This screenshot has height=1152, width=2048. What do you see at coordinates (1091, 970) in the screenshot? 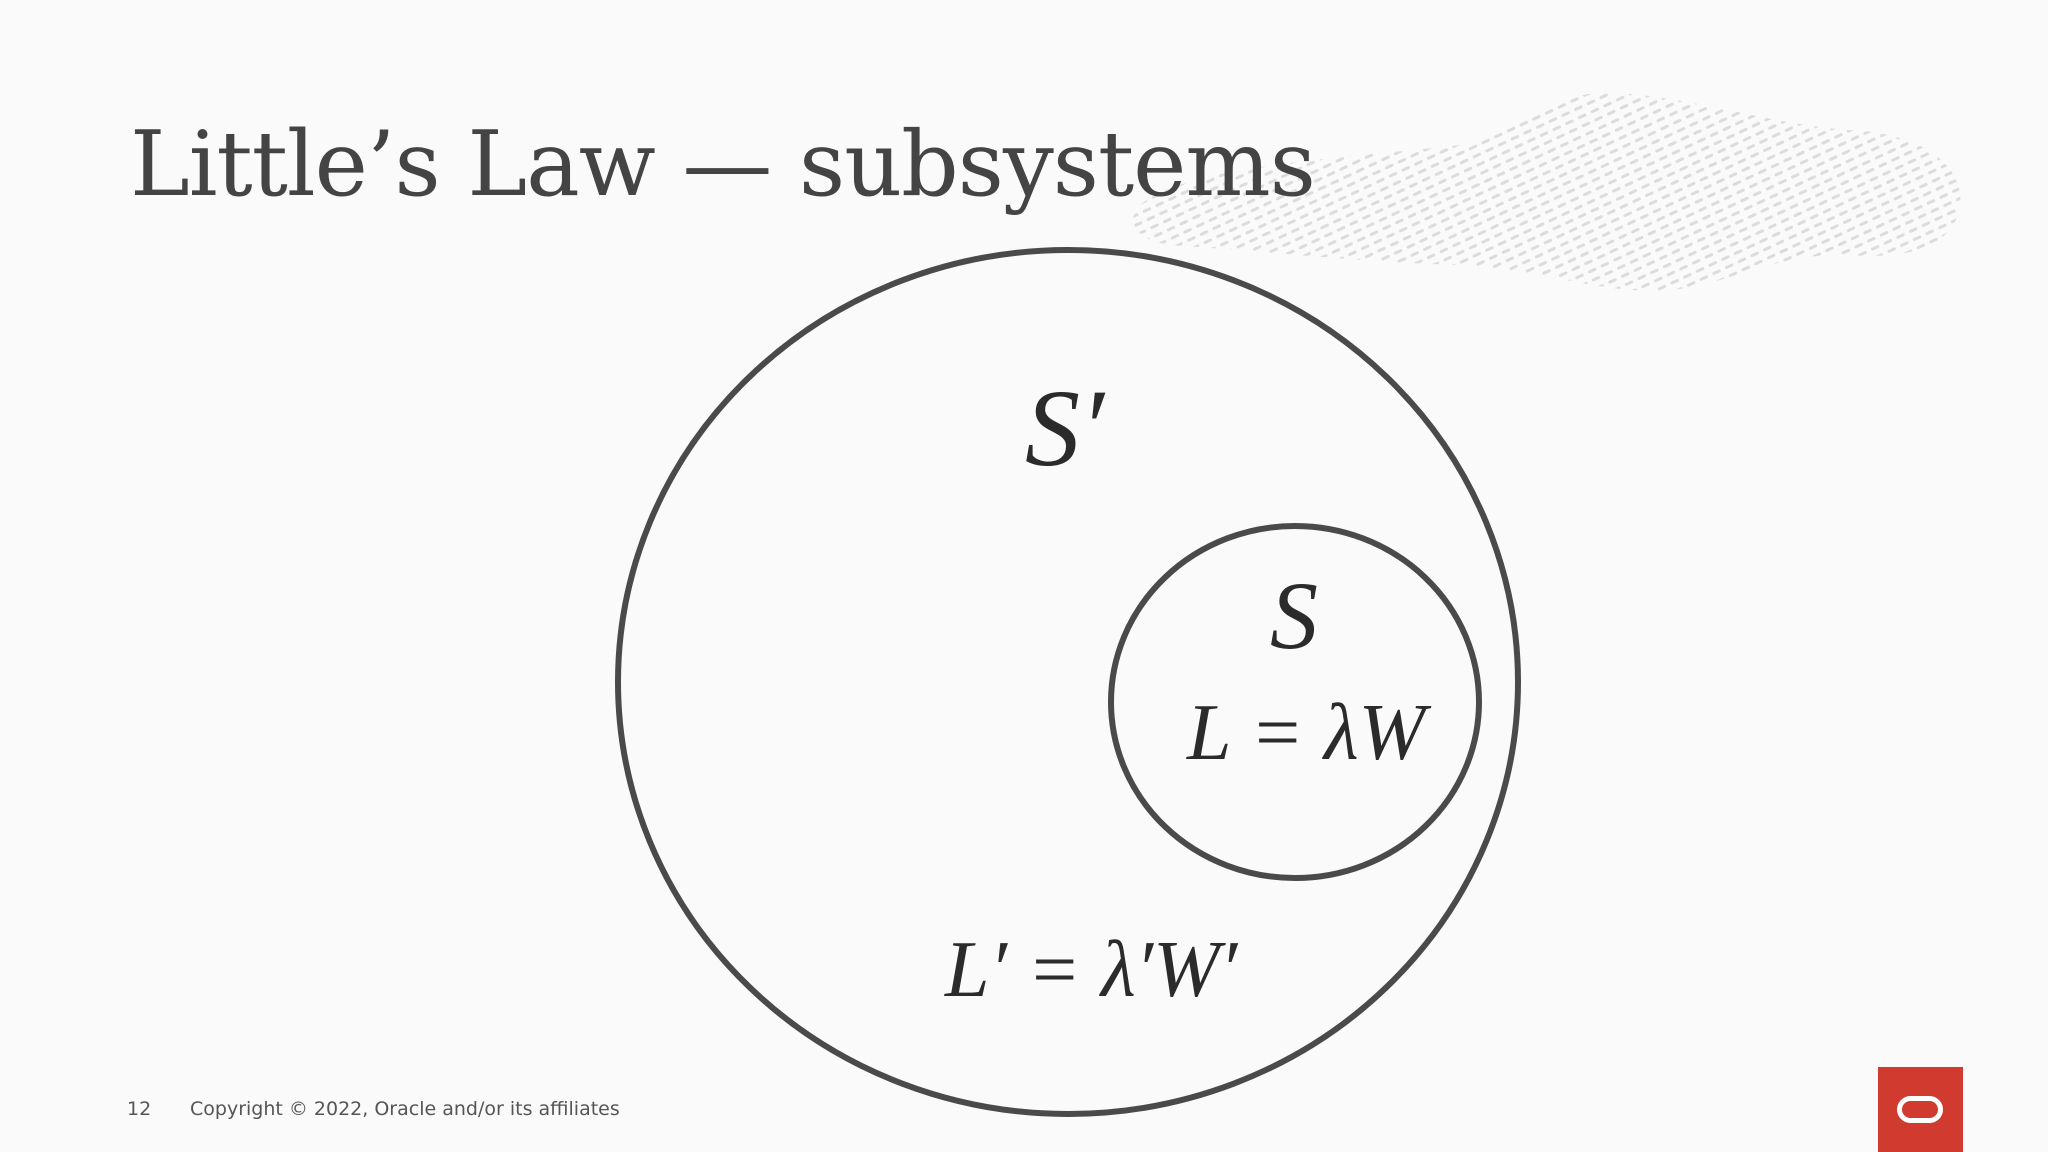
I see `outer-equation: L′ = λ′W′` at bounding box center [1091, 970].